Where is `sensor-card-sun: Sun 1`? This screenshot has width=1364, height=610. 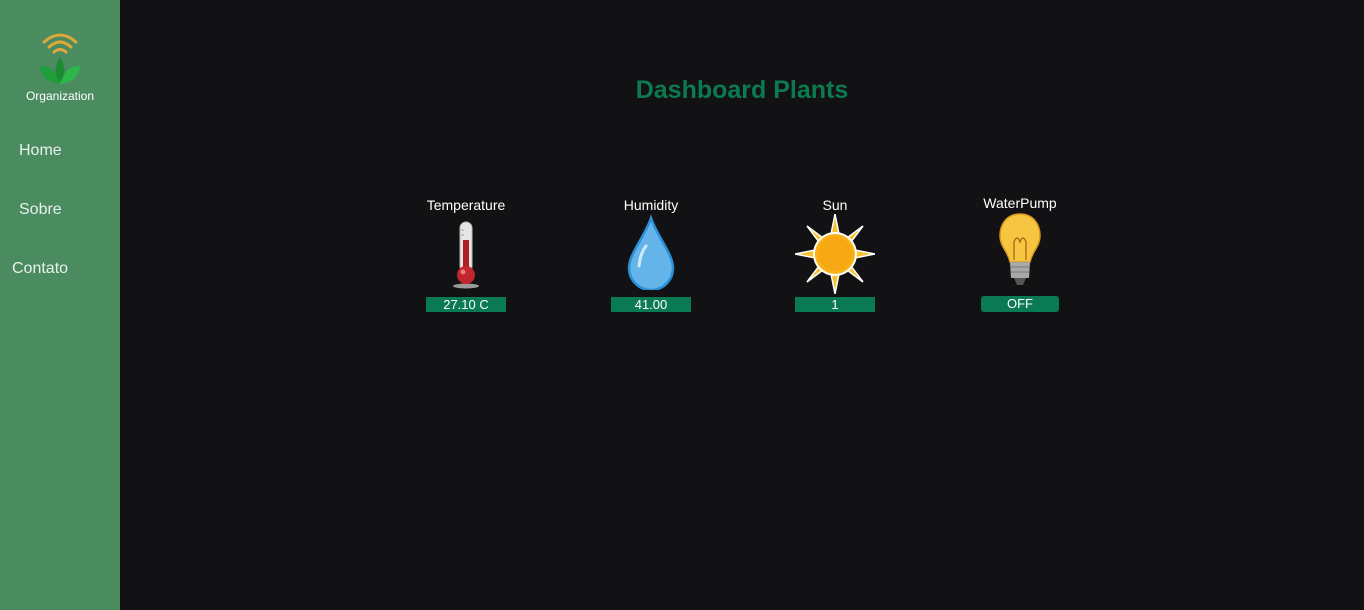 sensor-card-sun: Sun 1 is located at coordinates (835, 256).